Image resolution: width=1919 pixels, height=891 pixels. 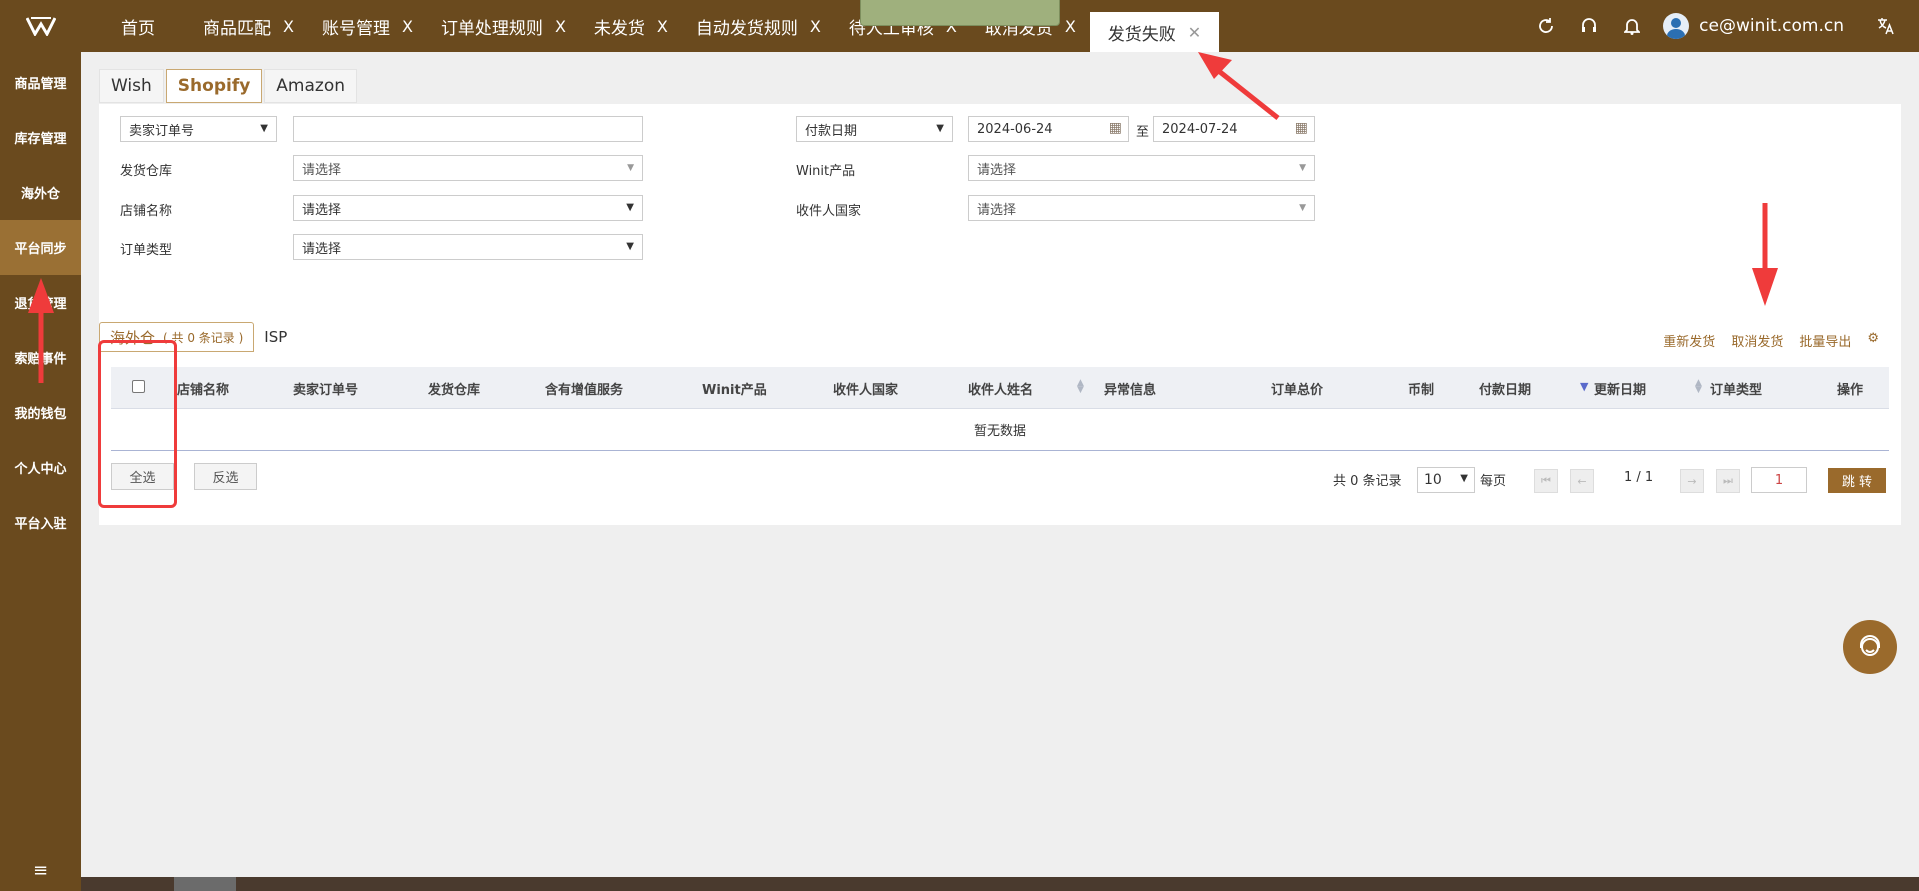 What do you see at coordinates (40, 522) in the screenshot?
I see `sidebar-item-platform-onboard: 平台入驻` at bounding box center [40, 522].